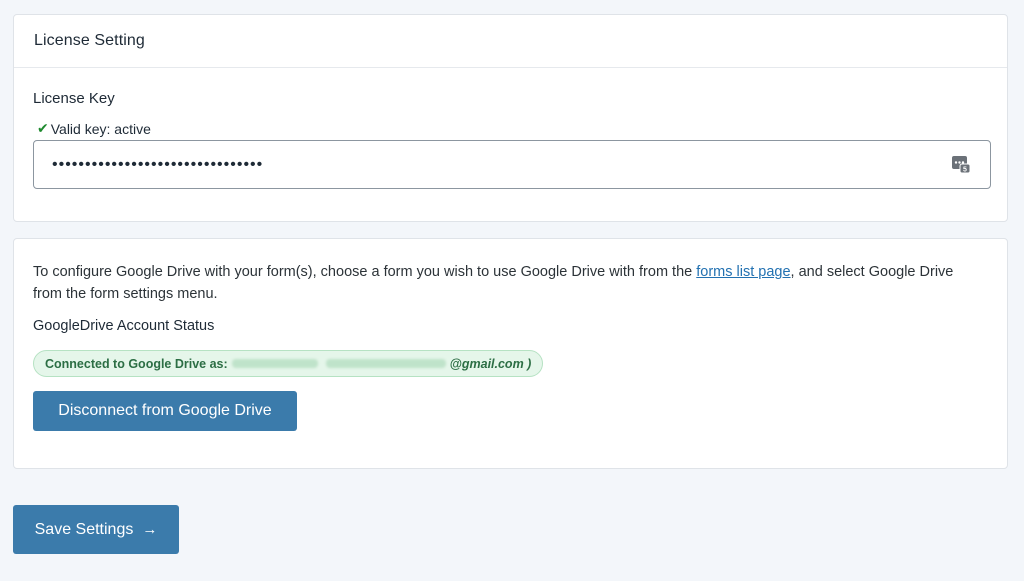 This screenshot has width=1024, height=581. I want to click on license-heading: License Setting, so click(89, 40).